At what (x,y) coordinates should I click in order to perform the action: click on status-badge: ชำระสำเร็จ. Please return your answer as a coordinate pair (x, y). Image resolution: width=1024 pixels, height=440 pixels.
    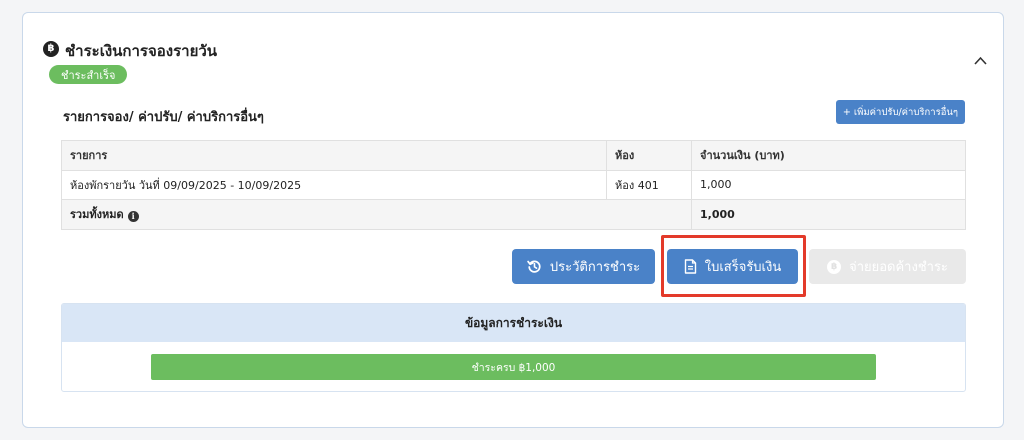
    Looking at the image, I should click on (88, 74).